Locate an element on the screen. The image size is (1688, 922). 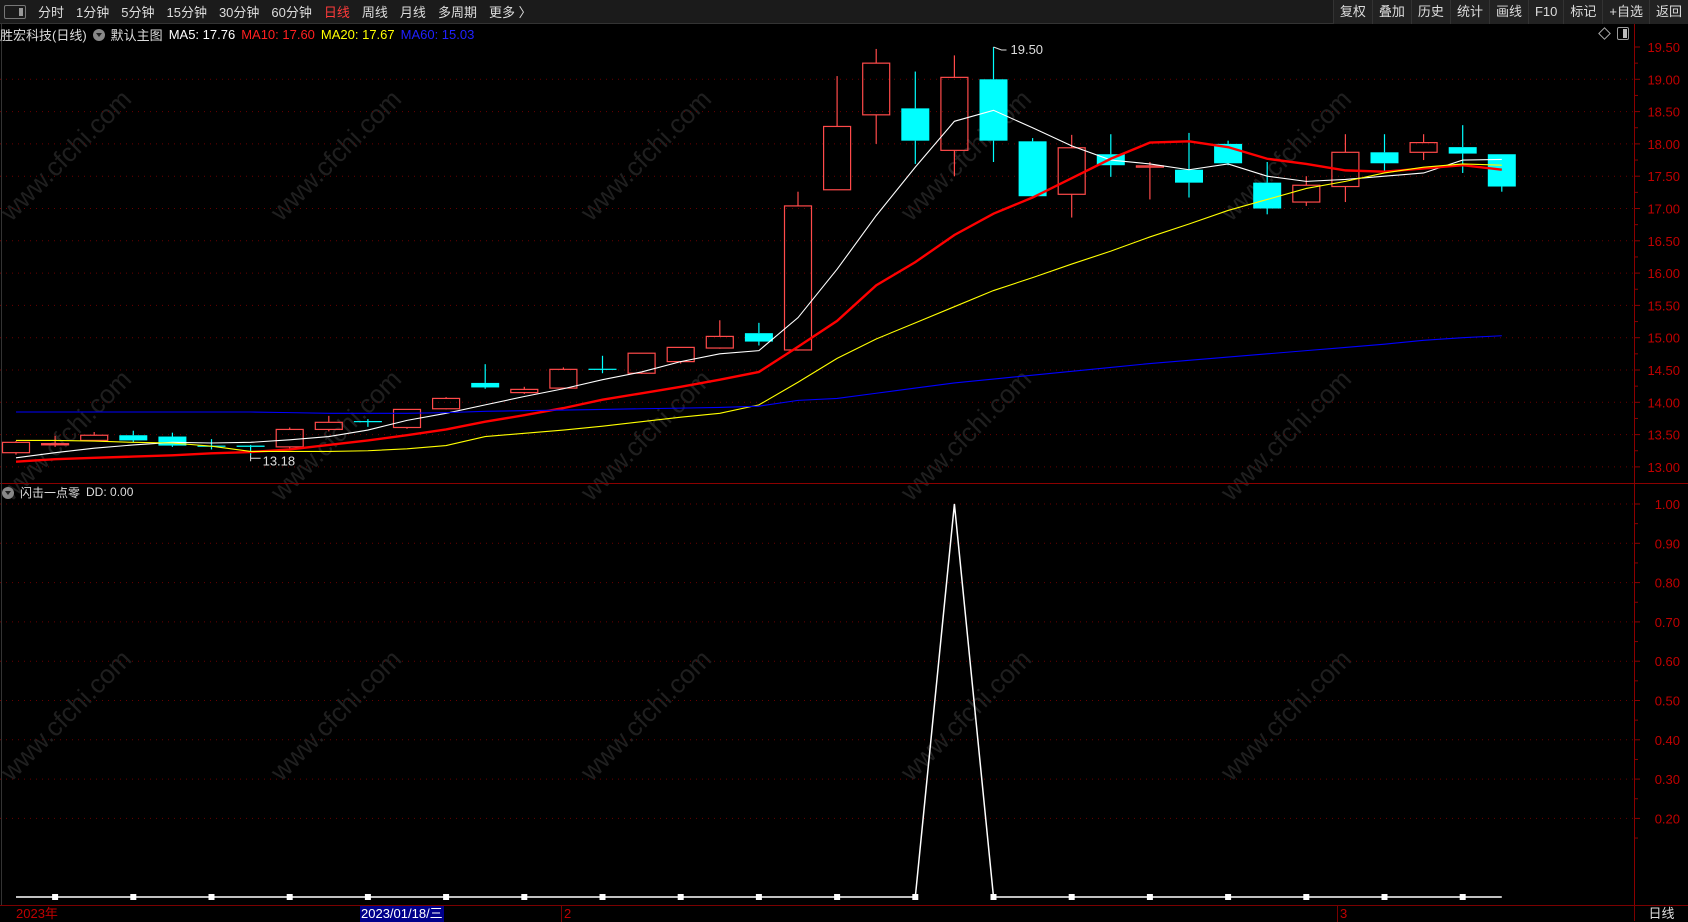
low-marker-arrow is located at coordinates (255, 458).